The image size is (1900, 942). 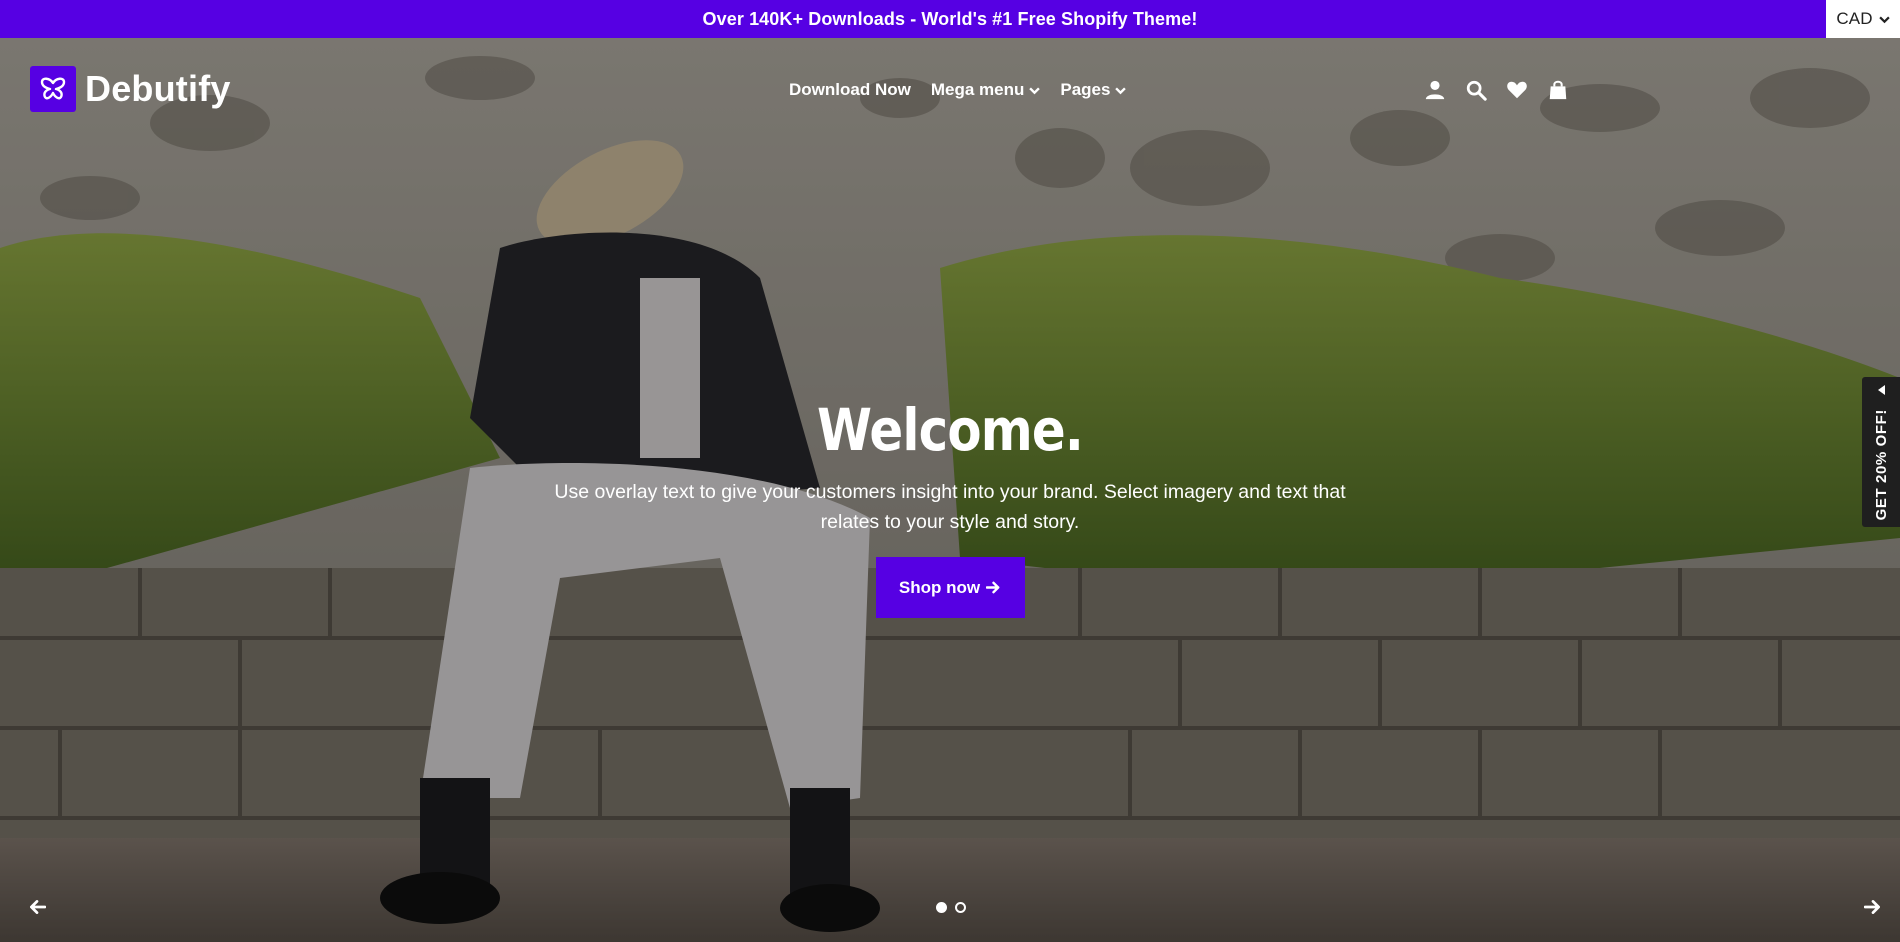 I want to click on nav-pages: Pages, so click(x=1093, y=90).